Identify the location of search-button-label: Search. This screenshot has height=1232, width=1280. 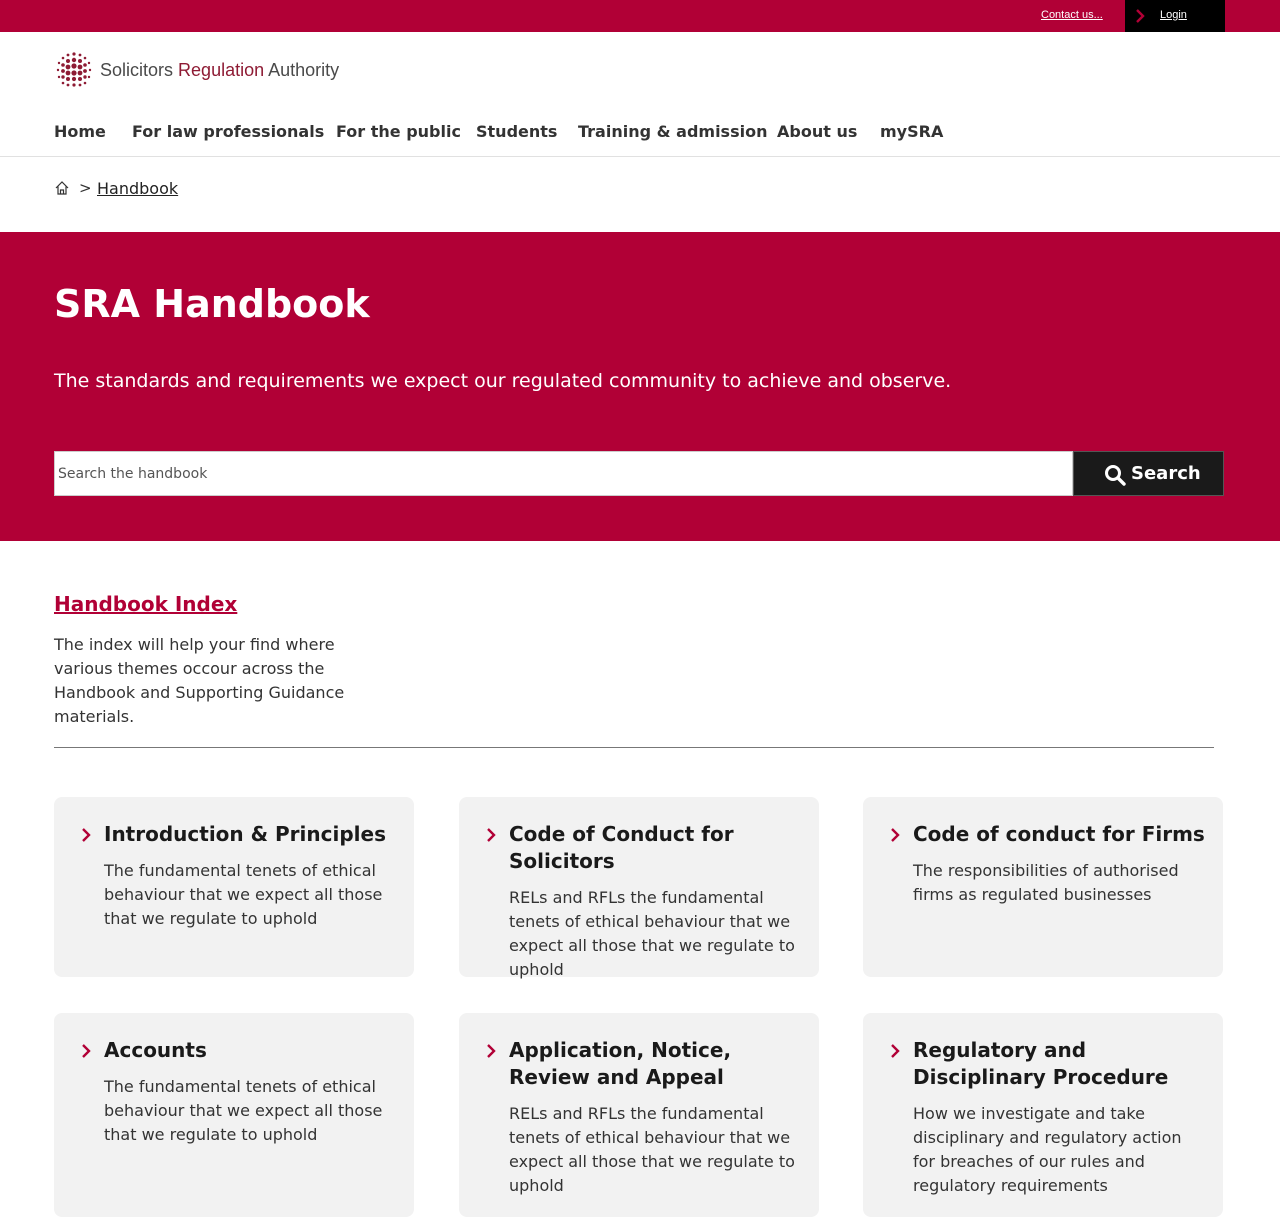
(1166, 473).